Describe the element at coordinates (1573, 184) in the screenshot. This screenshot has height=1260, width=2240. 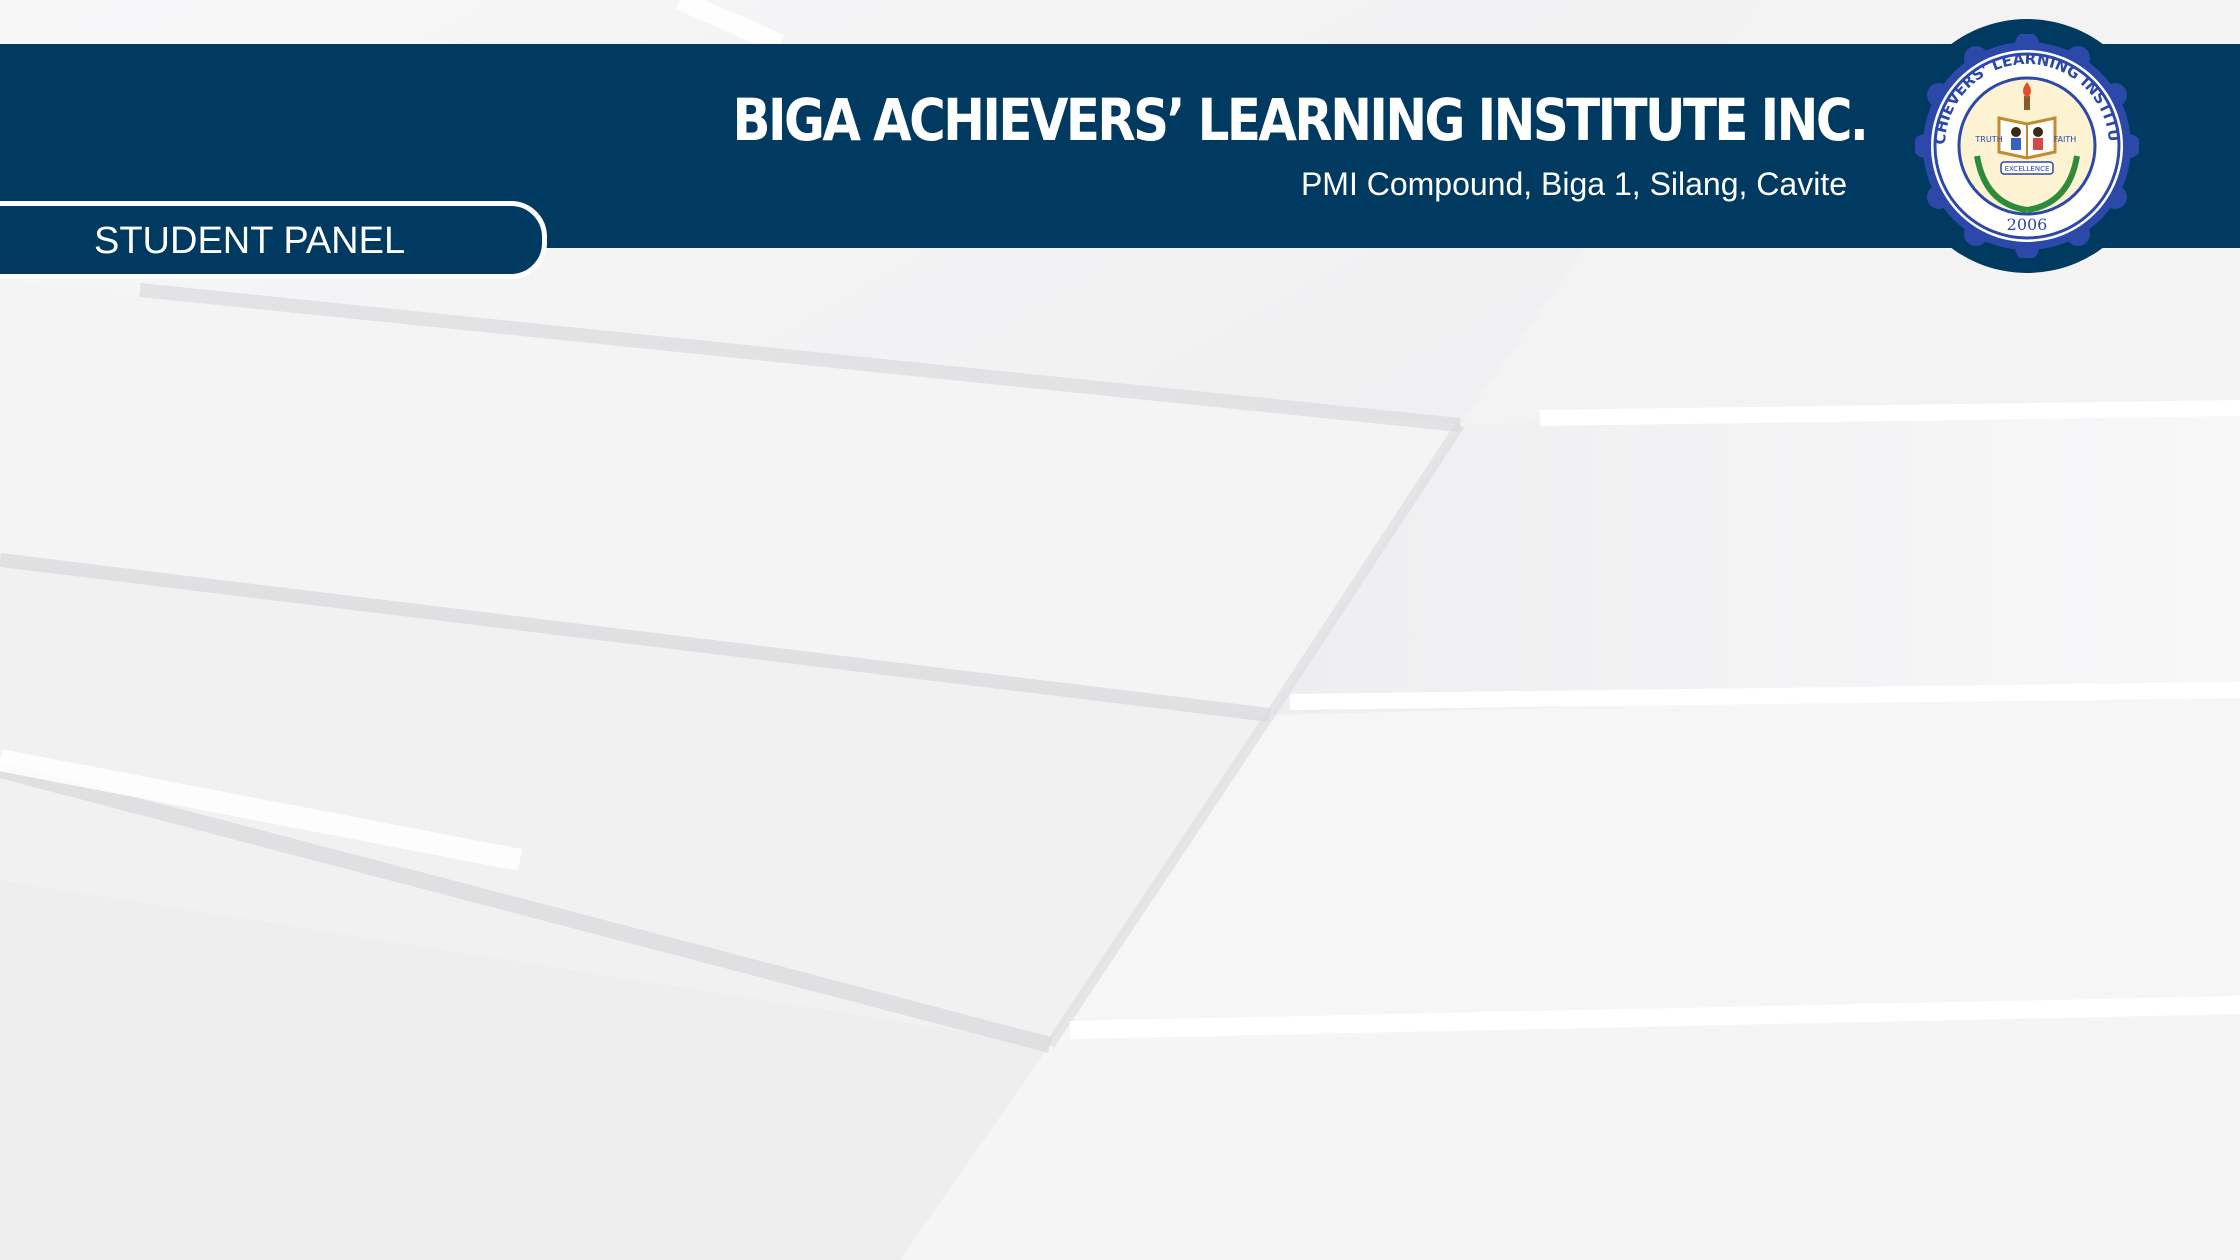
I see `school-address: PMI Compound, Biga 1, Silang, Cavite` at that location.